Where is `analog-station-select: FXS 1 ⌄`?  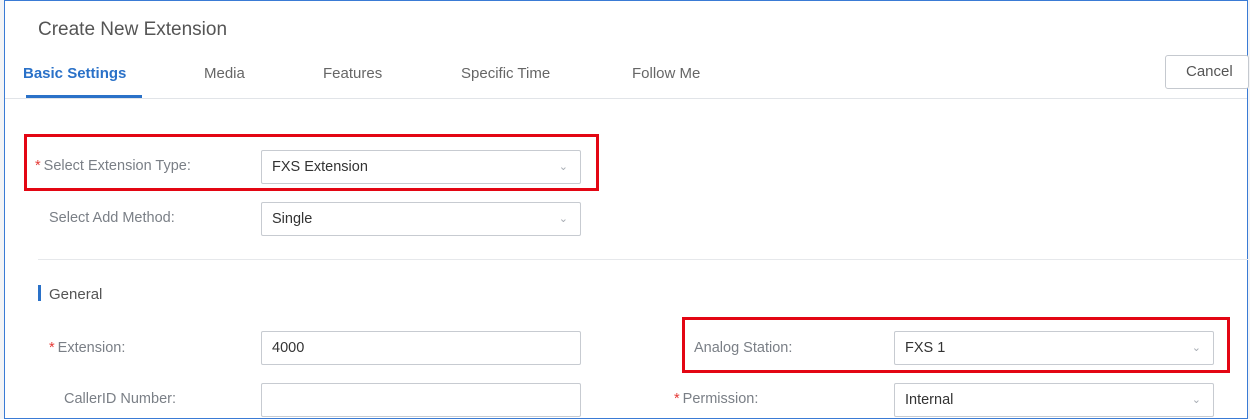
analog-station-select: FXS 1 ⌄ is located at coordinates (1054, 348).